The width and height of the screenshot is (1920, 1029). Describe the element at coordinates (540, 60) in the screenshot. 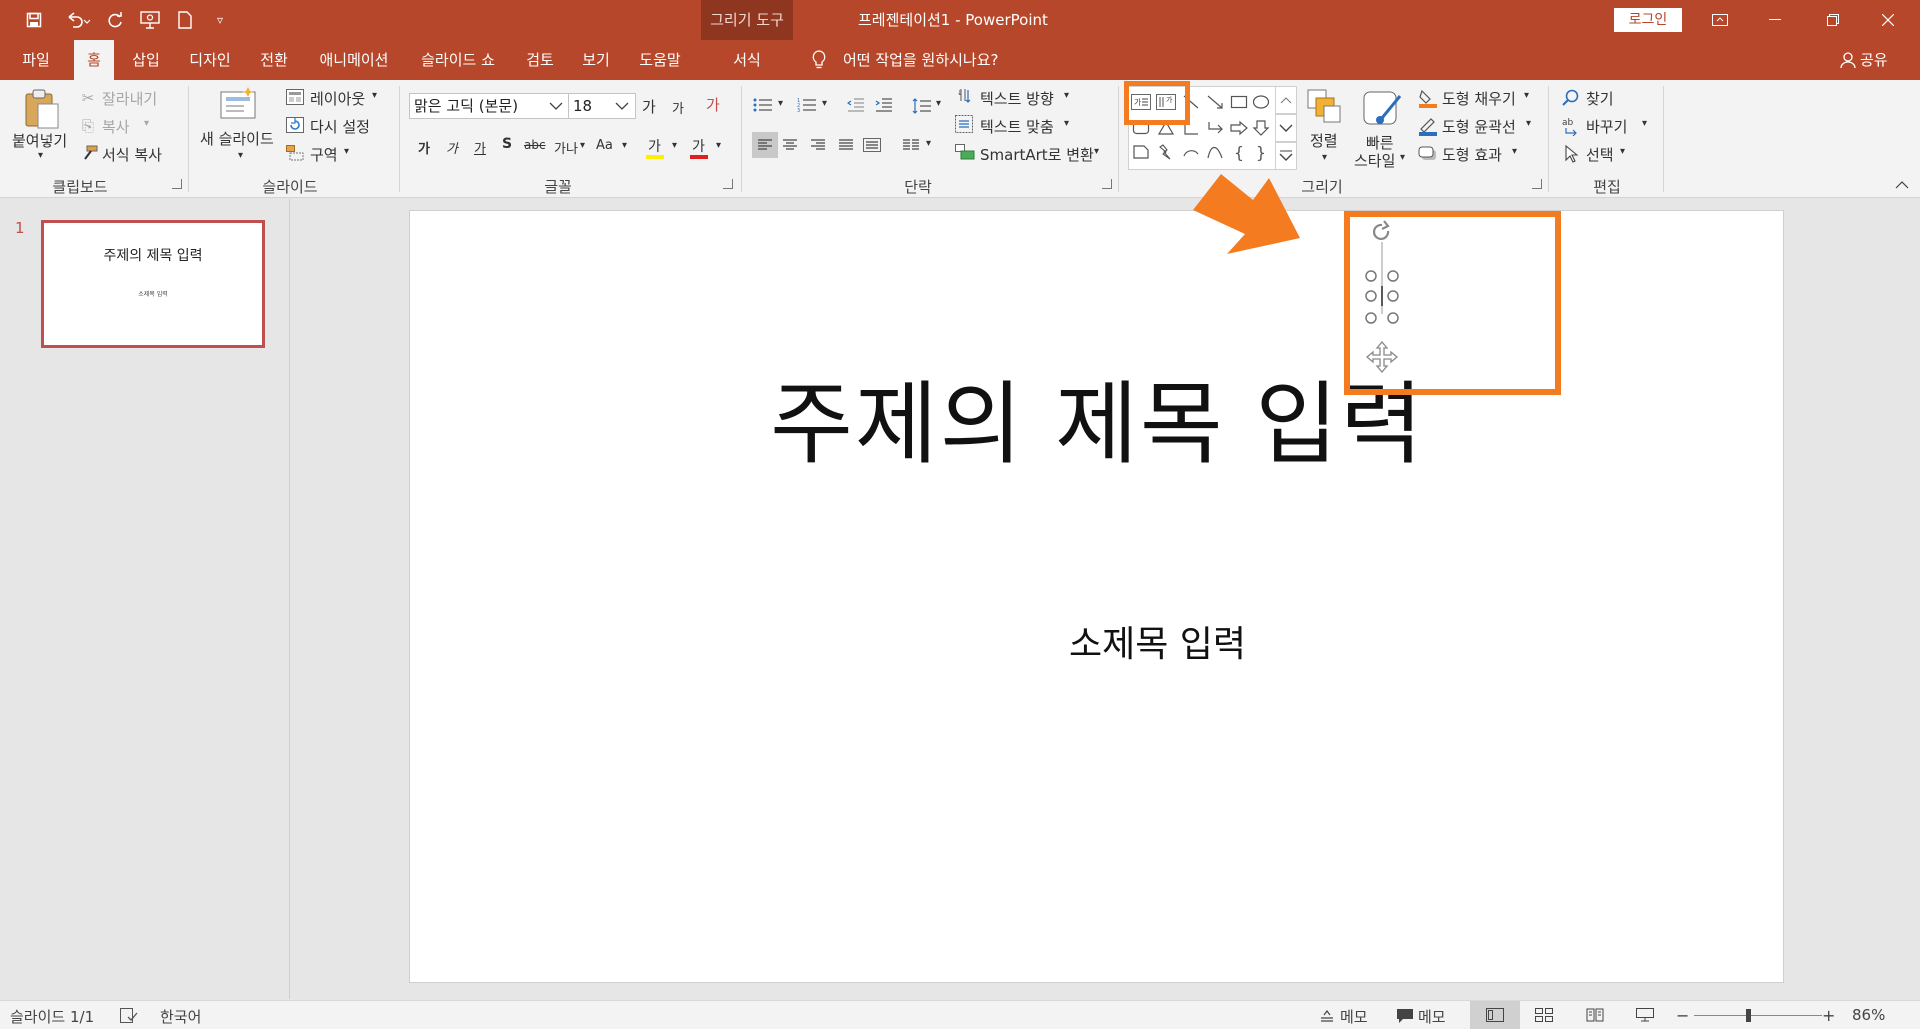

I see `tab-review: 검토` at that location.